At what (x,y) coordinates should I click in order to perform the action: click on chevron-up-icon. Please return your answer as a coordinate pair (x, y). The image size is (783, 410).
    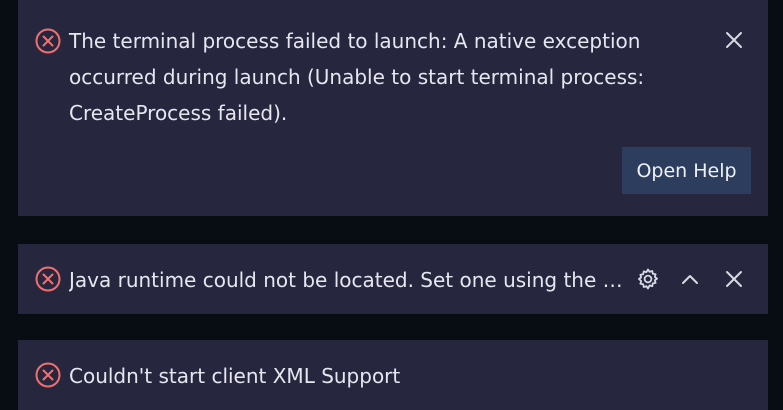
    Looking at the image, I should click on (690, 279).